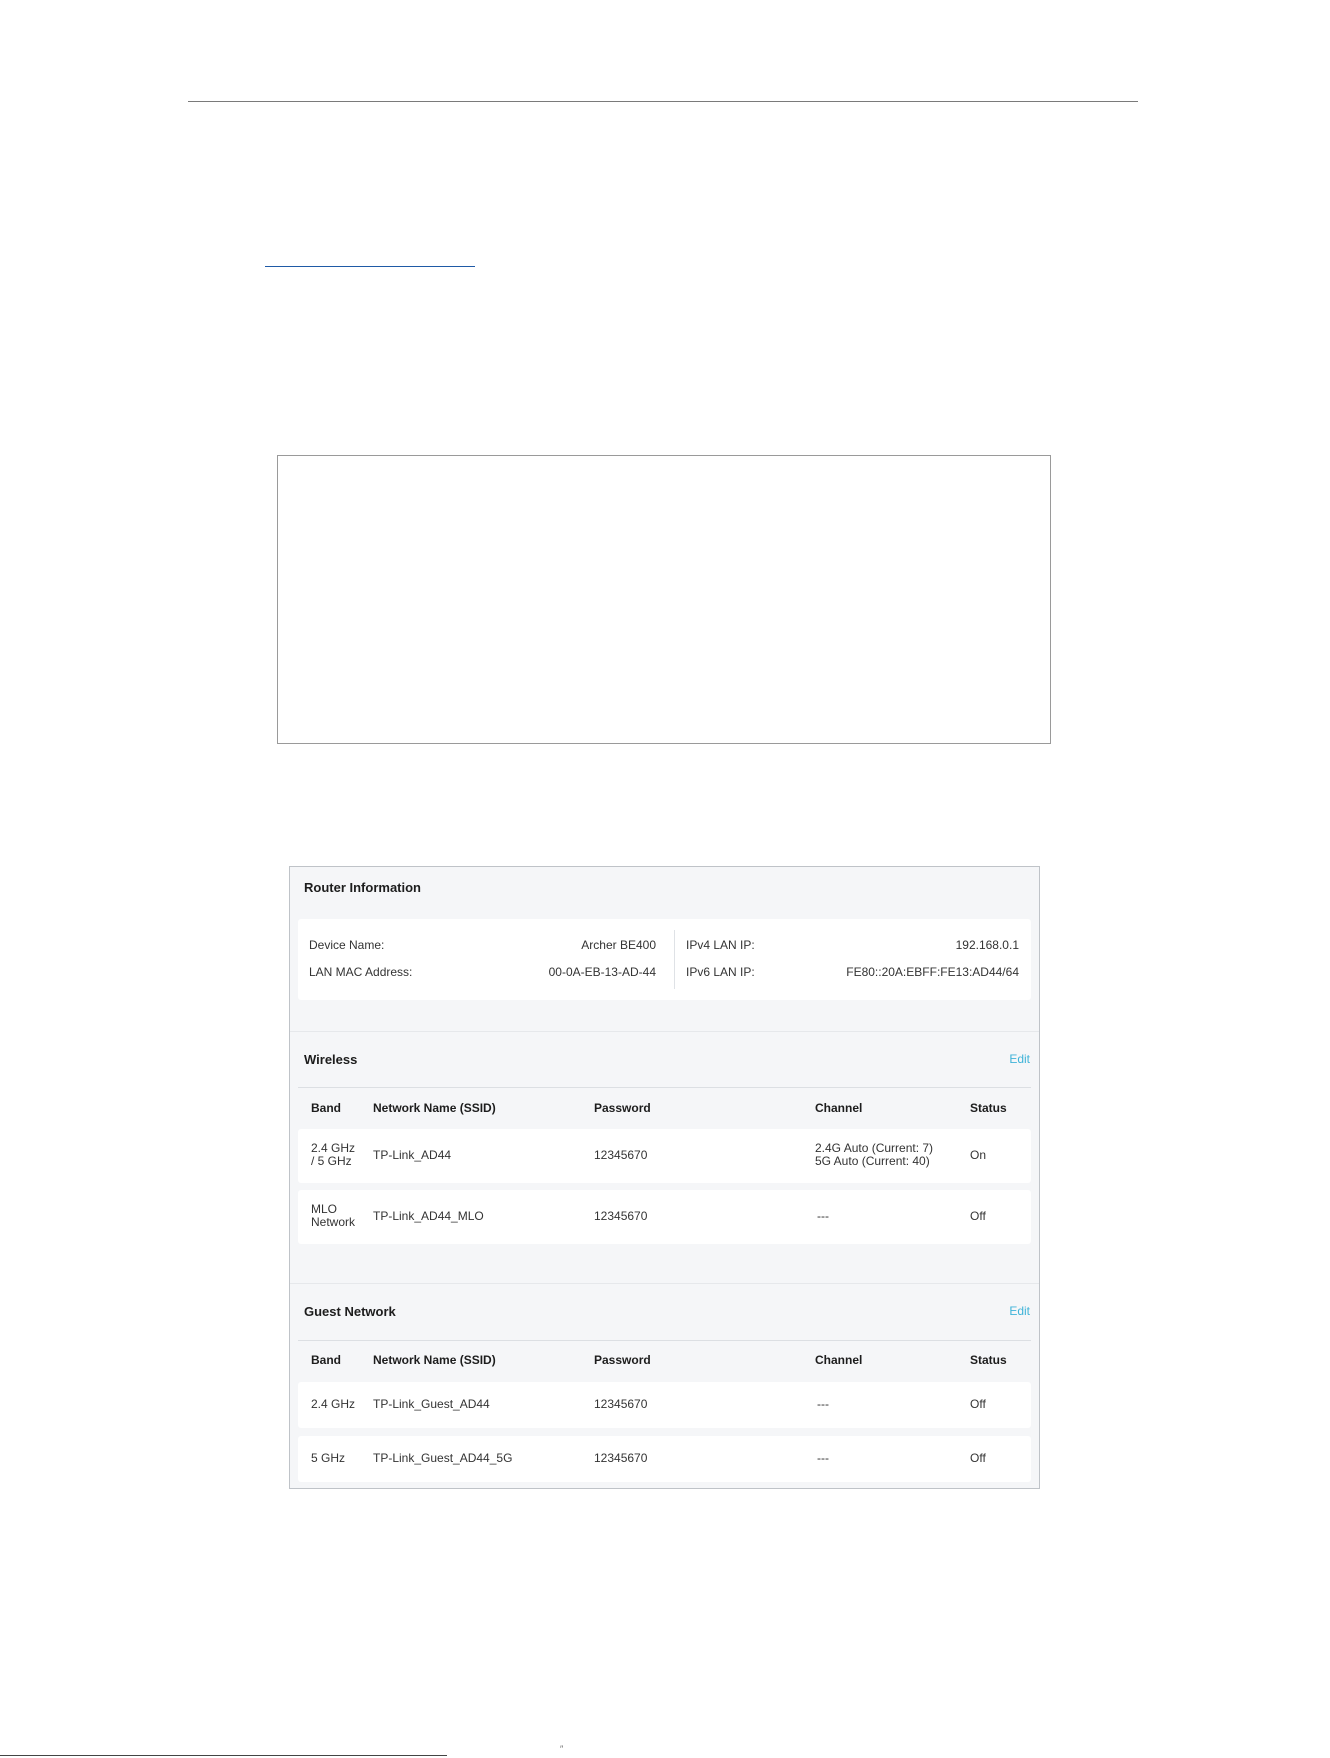 This screenshot has width=1330, height=1758. Describe the element at coordinates (370, 266) in the screenshot. I see `hyperlink-underline` at that location.